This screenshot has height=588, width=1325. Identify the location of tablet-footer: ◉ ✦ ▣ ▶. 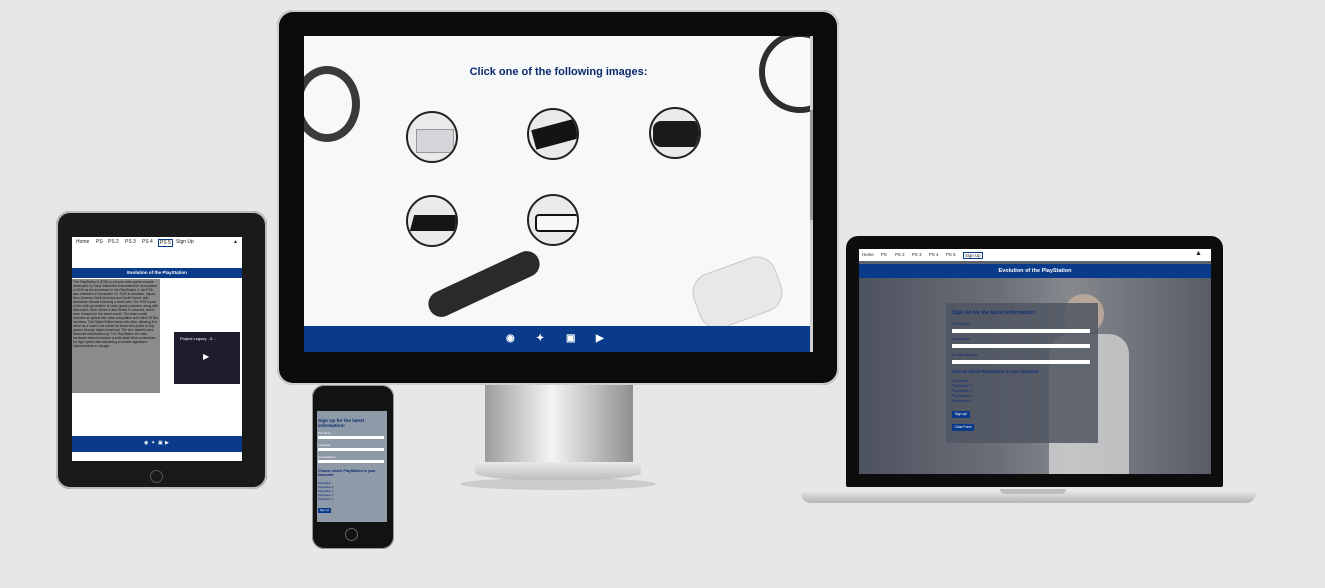
(157, 444).